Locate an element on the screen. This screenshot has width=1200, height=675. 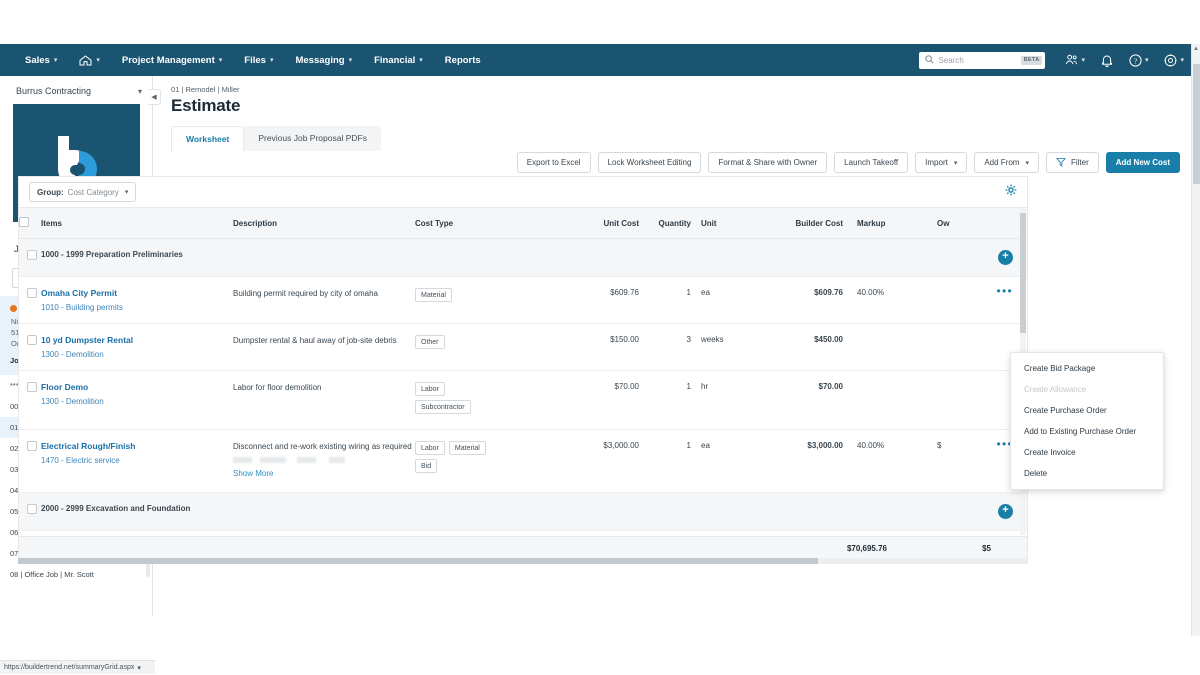
cost-type-chip: Other is located at coordinates (430, 342).